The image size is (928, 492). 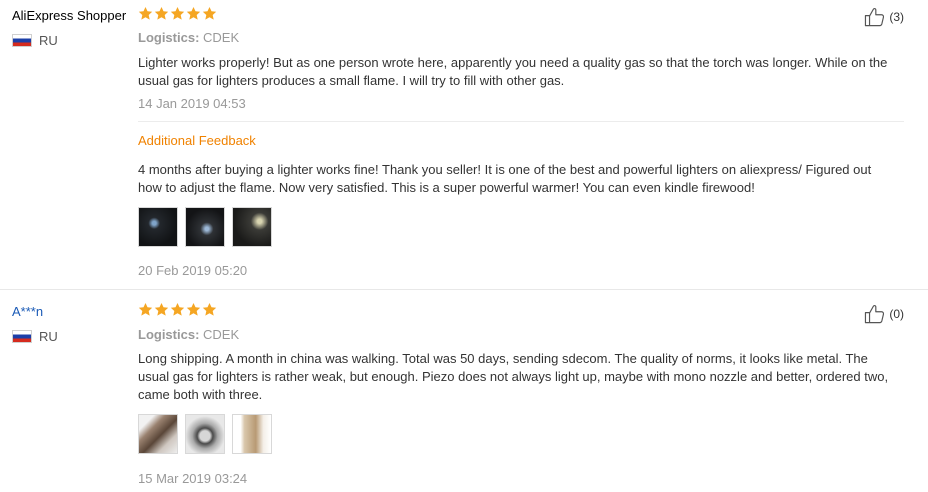 I want to click on helpful-button: (0), so click(x=884, y=314).